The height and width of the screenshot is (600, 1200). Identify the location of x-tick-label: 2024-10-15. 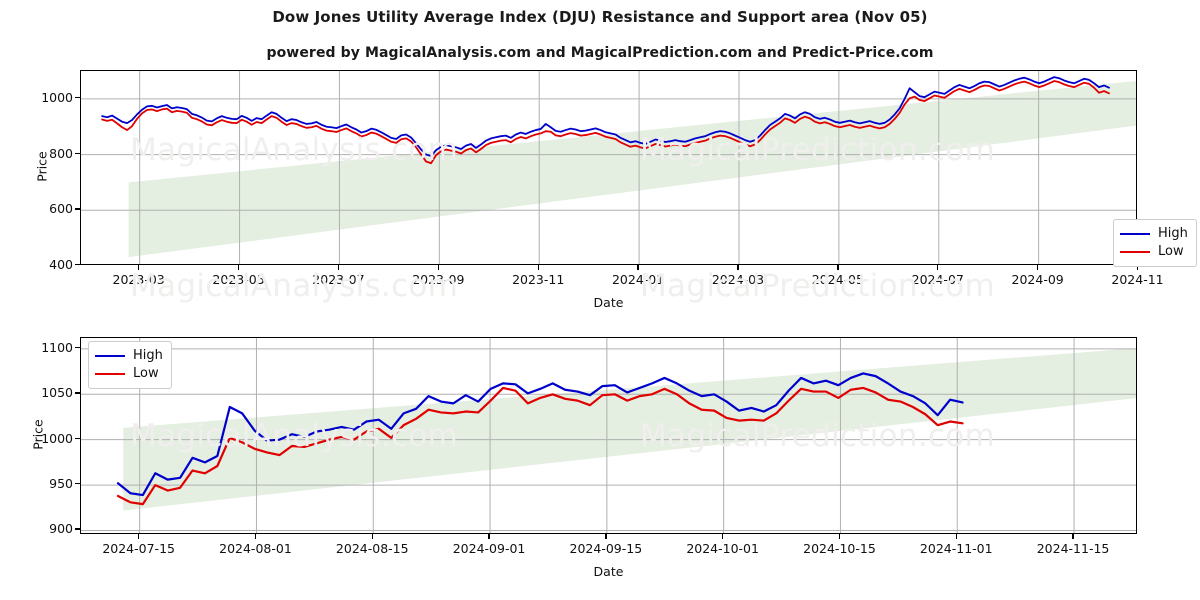
(839, 548).